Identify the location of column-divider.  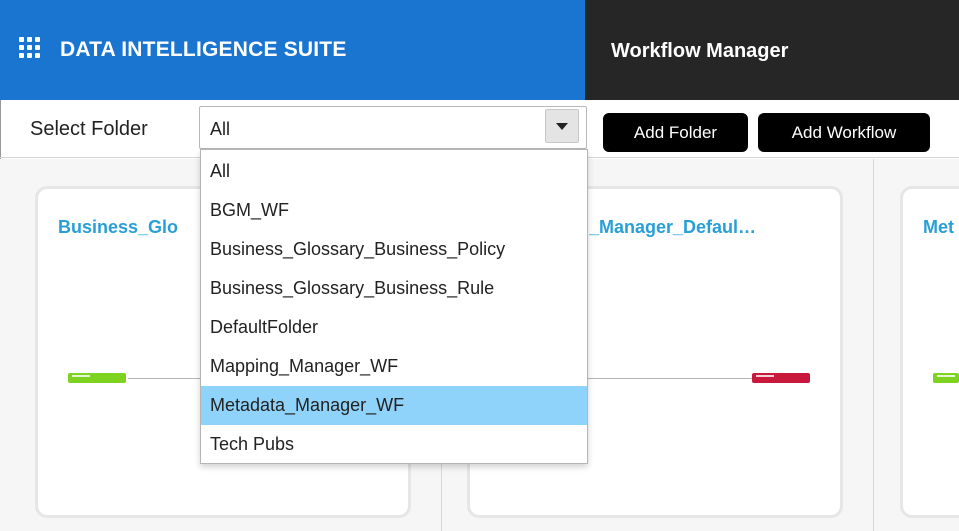
(873, 345).